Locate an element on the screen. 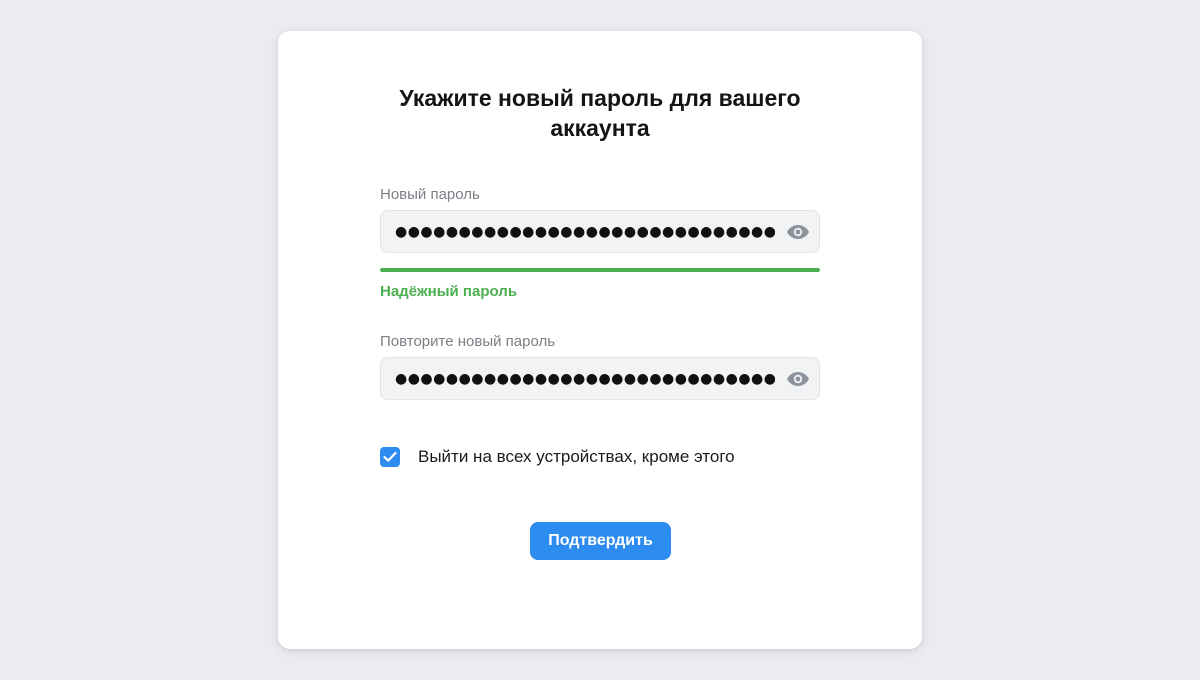 This screenshot has width=1200, height=680. confirm-button: Подтвердить is located at coordinates (600, 541).